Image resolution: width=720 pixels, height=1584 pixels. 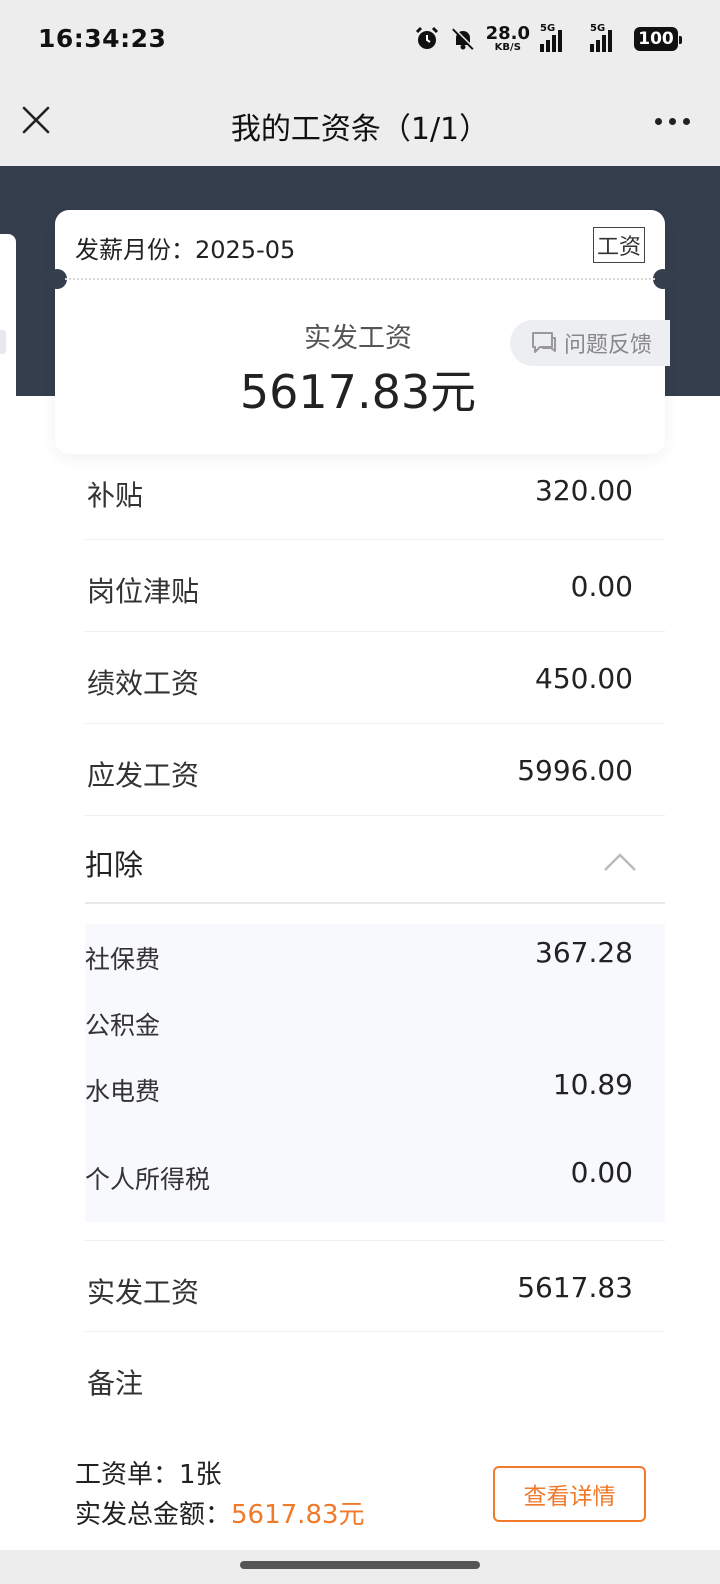 I want to click on total-amount: 实发总金额：5617.83元, so click(x=220, y=1515).